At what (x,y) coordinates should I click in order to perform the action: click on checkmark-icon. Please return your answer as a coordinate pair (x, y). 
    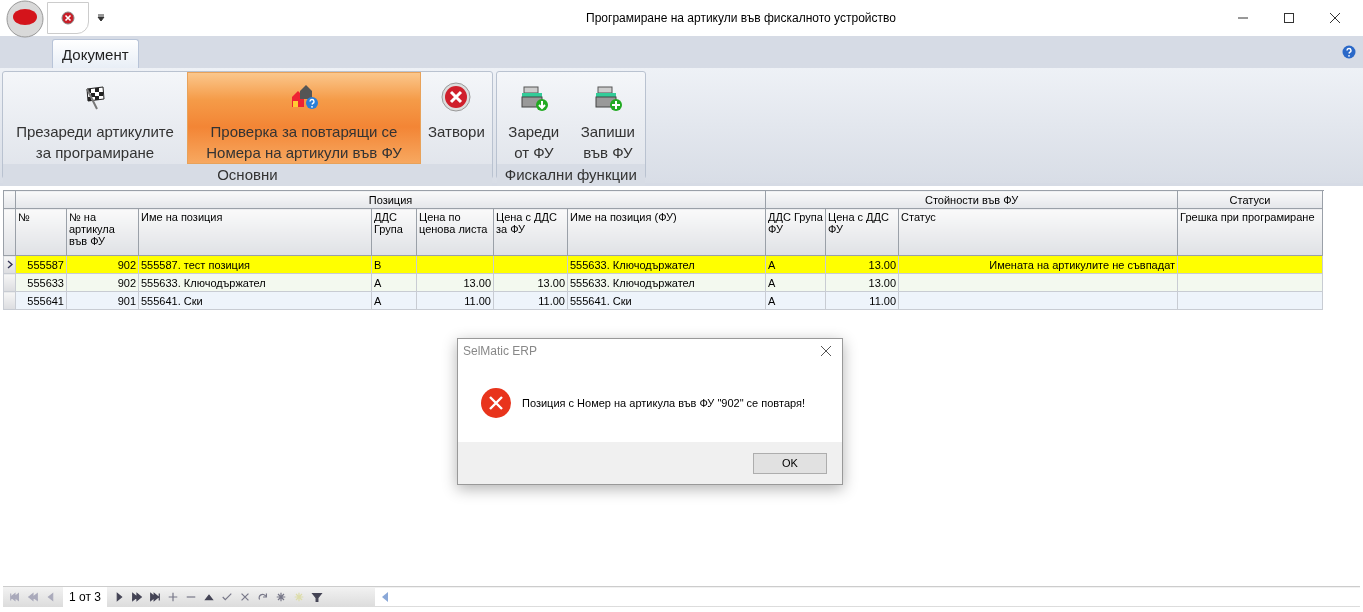
    Looking at the image, I should click on (226, 597).